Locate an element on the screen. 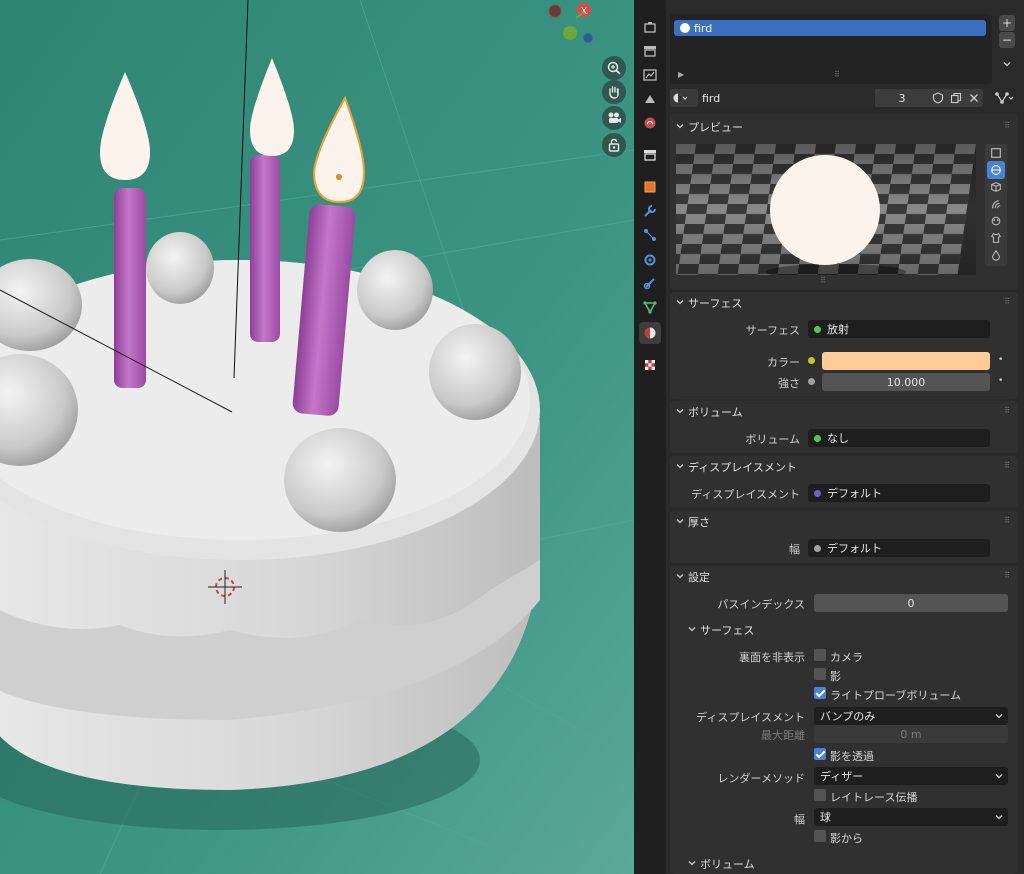  thickness-field: デフォルト is located at coordinates (899, 548).